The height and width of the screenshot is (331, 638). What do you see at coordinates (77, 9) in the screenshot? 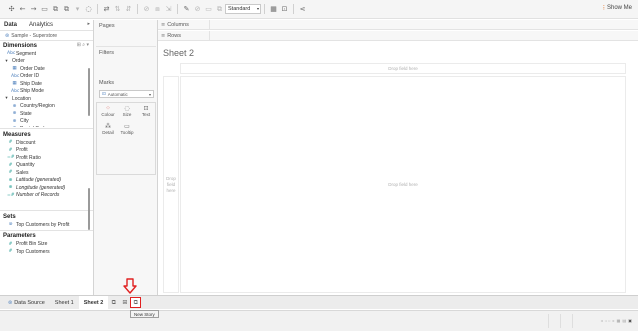
I see `duplicate-icon: ▾` at bounding box center [77, 9].